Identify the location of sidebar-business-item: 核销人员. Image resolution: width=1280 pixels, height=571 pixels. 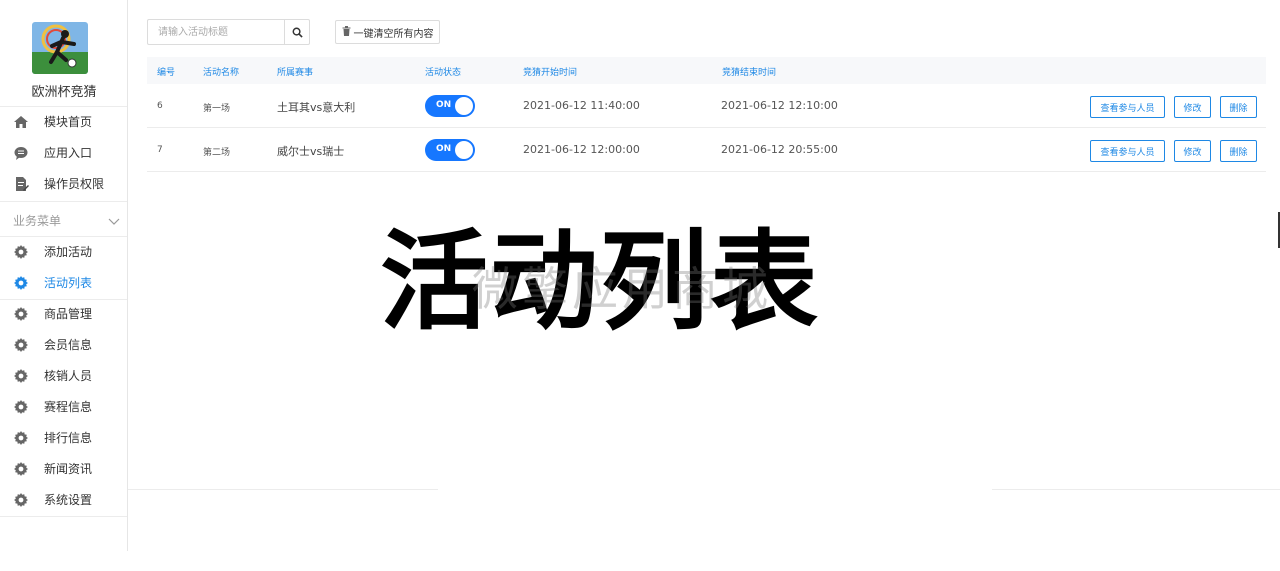
(63, 376).